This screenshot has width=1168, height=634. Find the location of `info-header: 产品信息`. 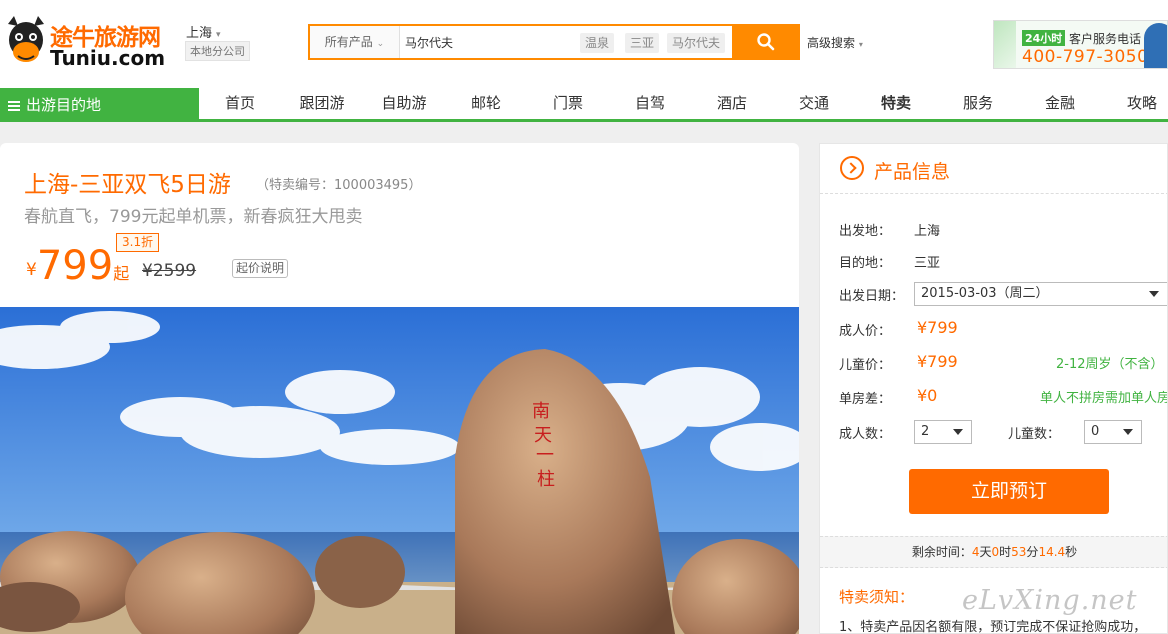

info-header: 产品信息 is located at coordinates (993, 169).